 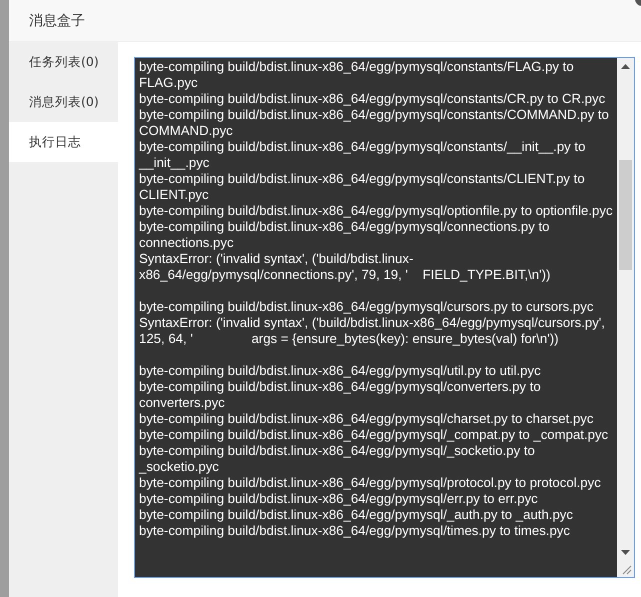 I want to click on scroll-up-icon, so click(x=625, y=66).